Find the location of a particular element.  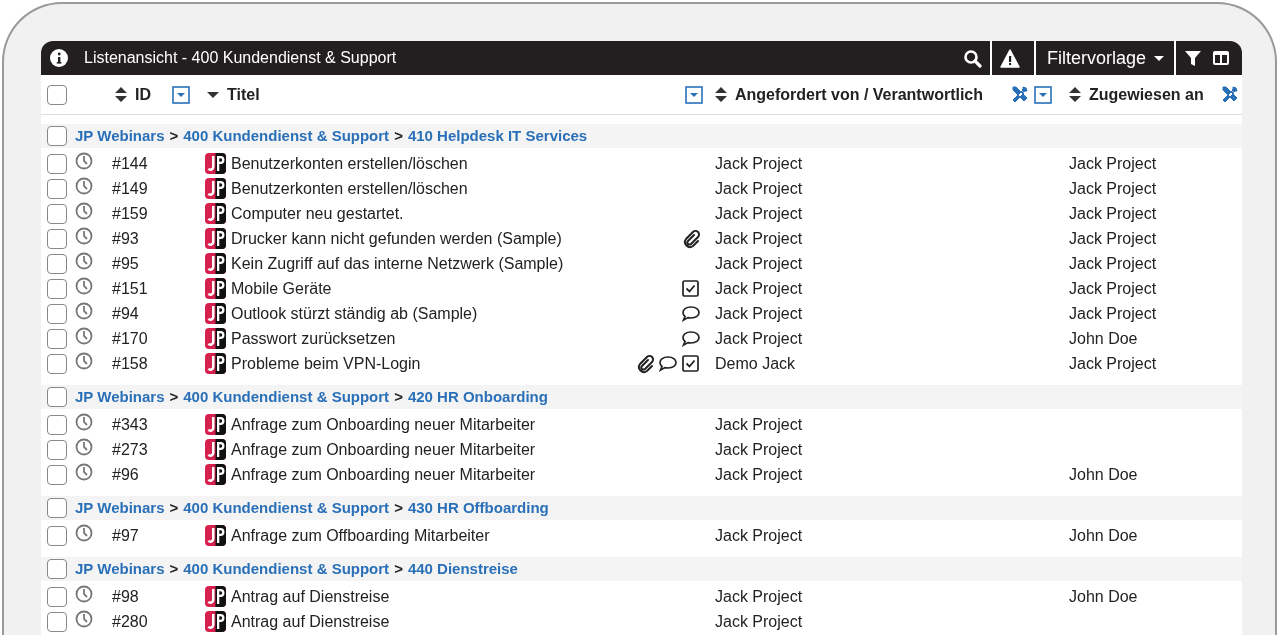

ticket-title: Mobile Geräte is located at coordinates (281, 288).